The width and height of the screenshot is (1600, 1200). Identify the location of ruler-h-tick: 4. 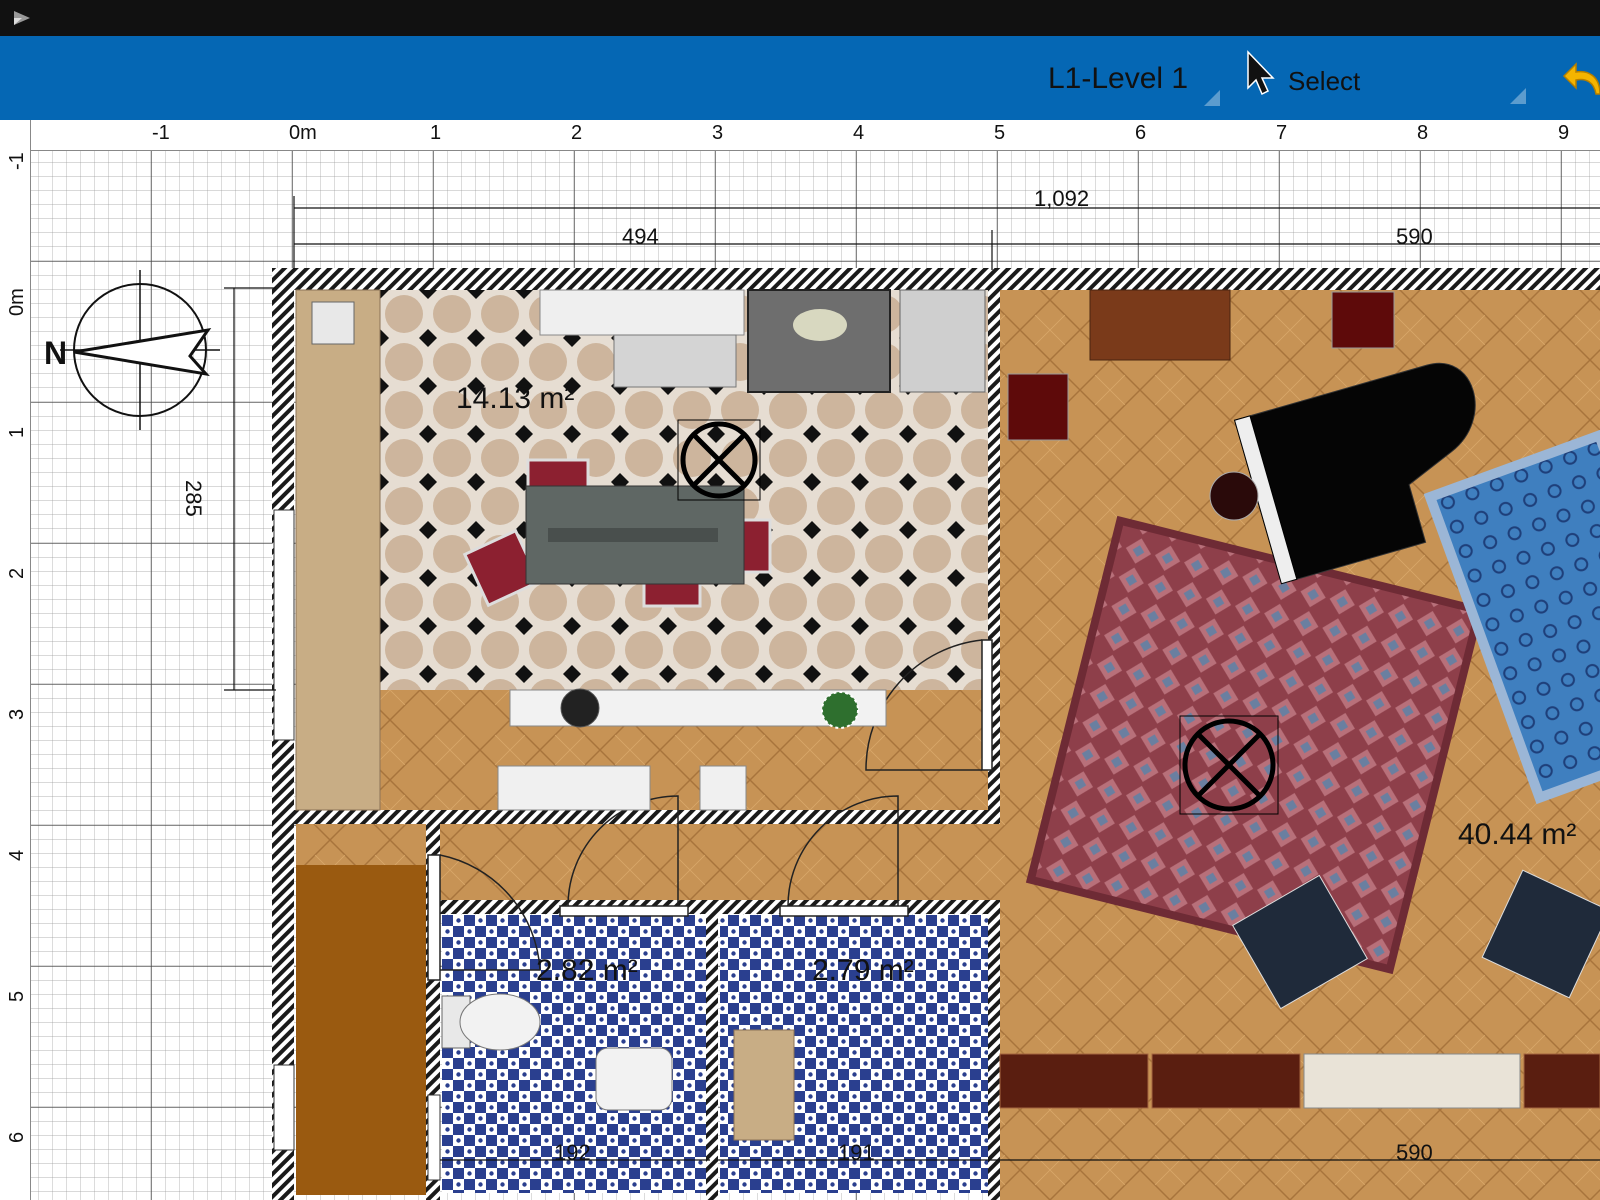
(859, 133).